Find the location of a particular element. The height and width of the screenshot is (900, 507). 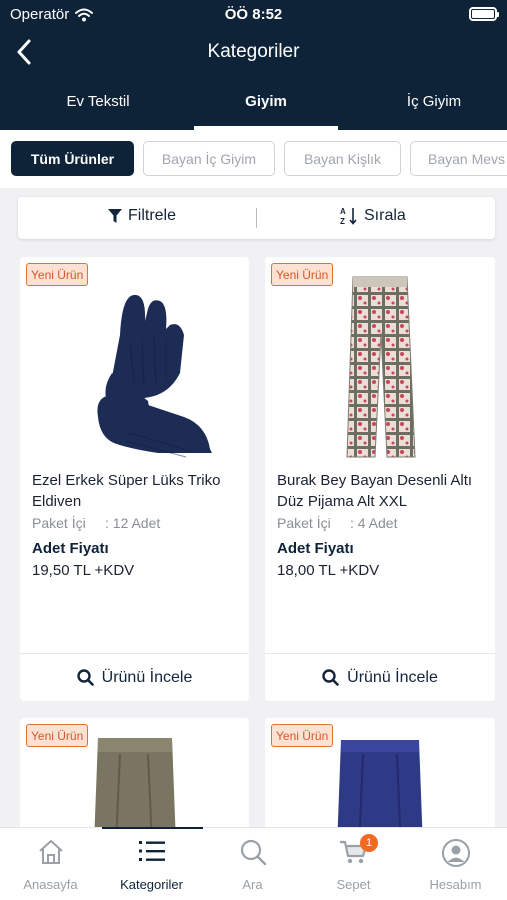

package-value: : 4 Adet is located at coordinates (374, 523).